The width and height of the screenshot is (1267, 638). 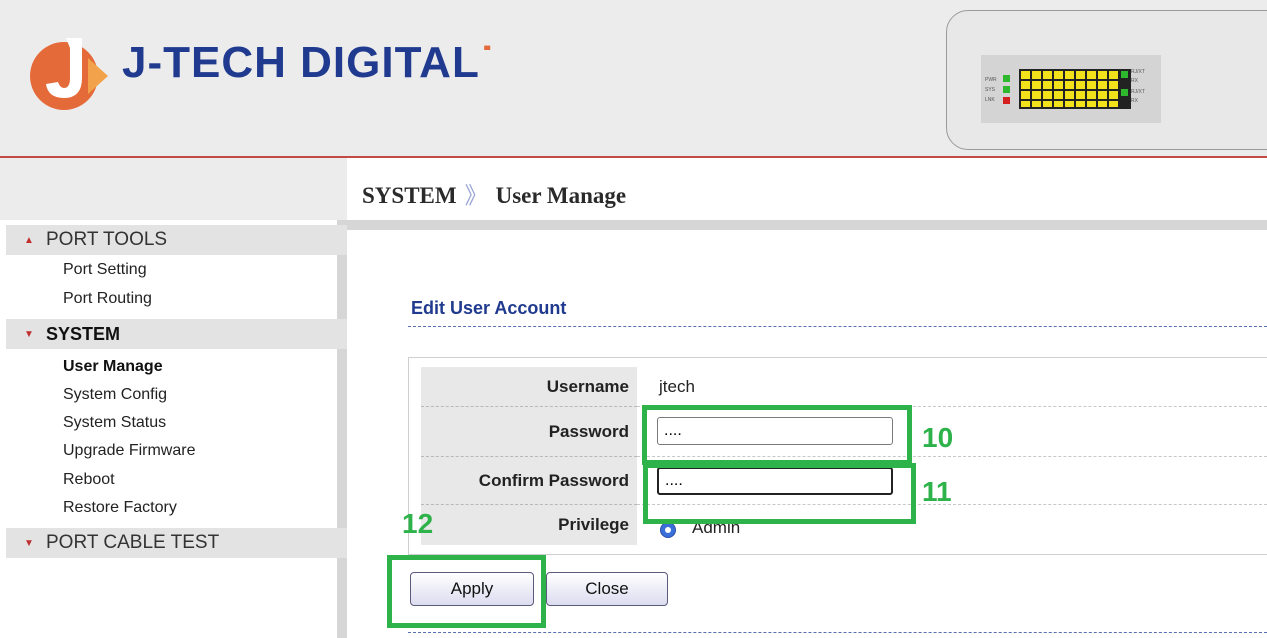 I want to click on privilege-admin-radio, so click(x=668, y=530).